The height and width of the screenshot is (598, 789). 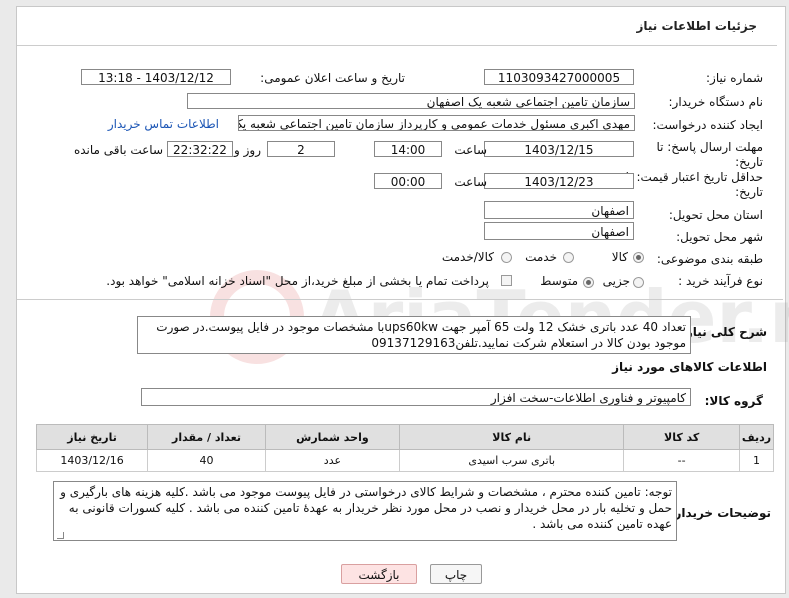 I want to click on province-field: اصفهان, so click(x=559, y=210).